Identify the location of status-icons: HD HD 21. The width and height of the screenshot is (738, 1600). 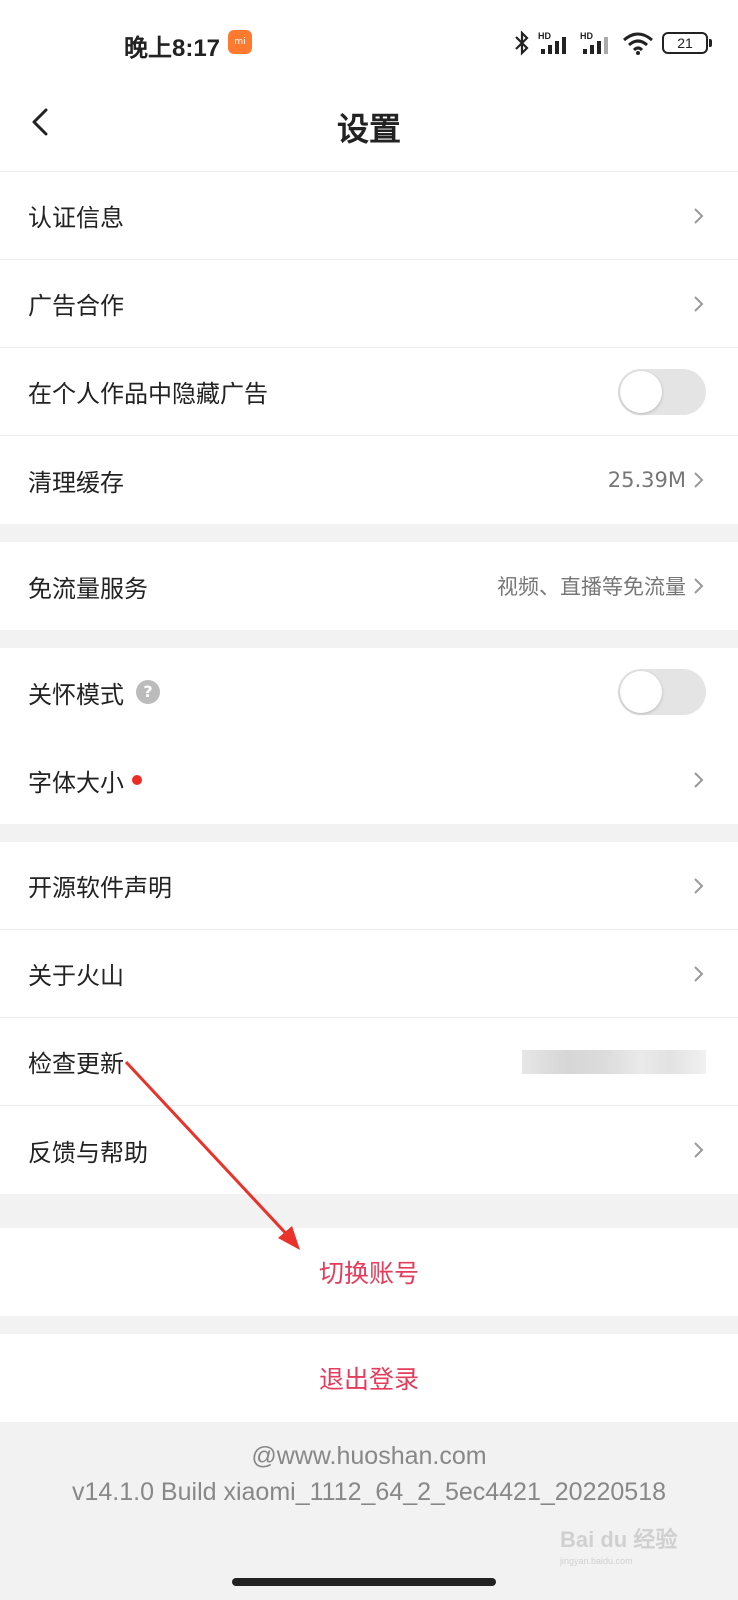
(613, 43).